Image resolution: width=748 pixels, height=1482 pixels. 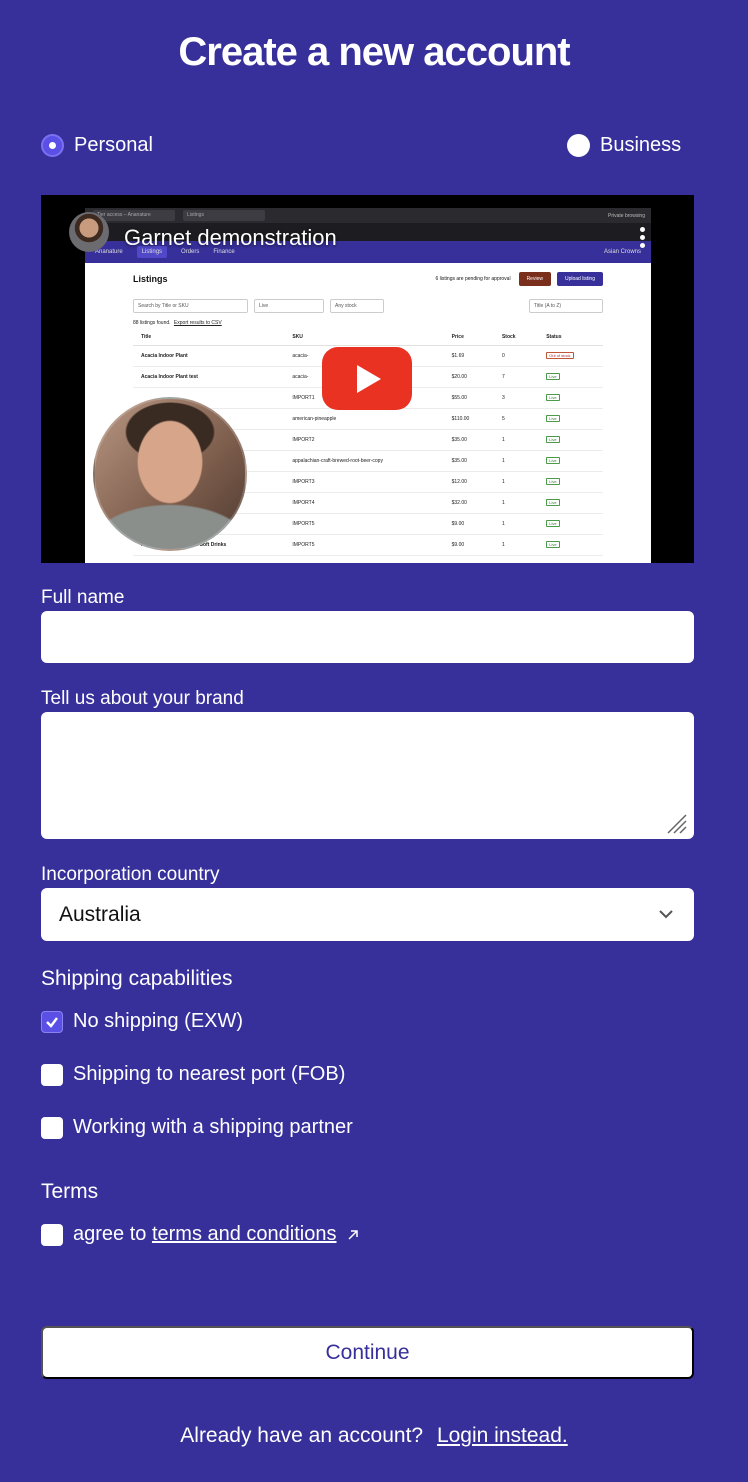 What do you see at coordinates (142, 698) in the screenshot?
I see `brand-label: Tell us about your brand` at bounding box center [142, 698].